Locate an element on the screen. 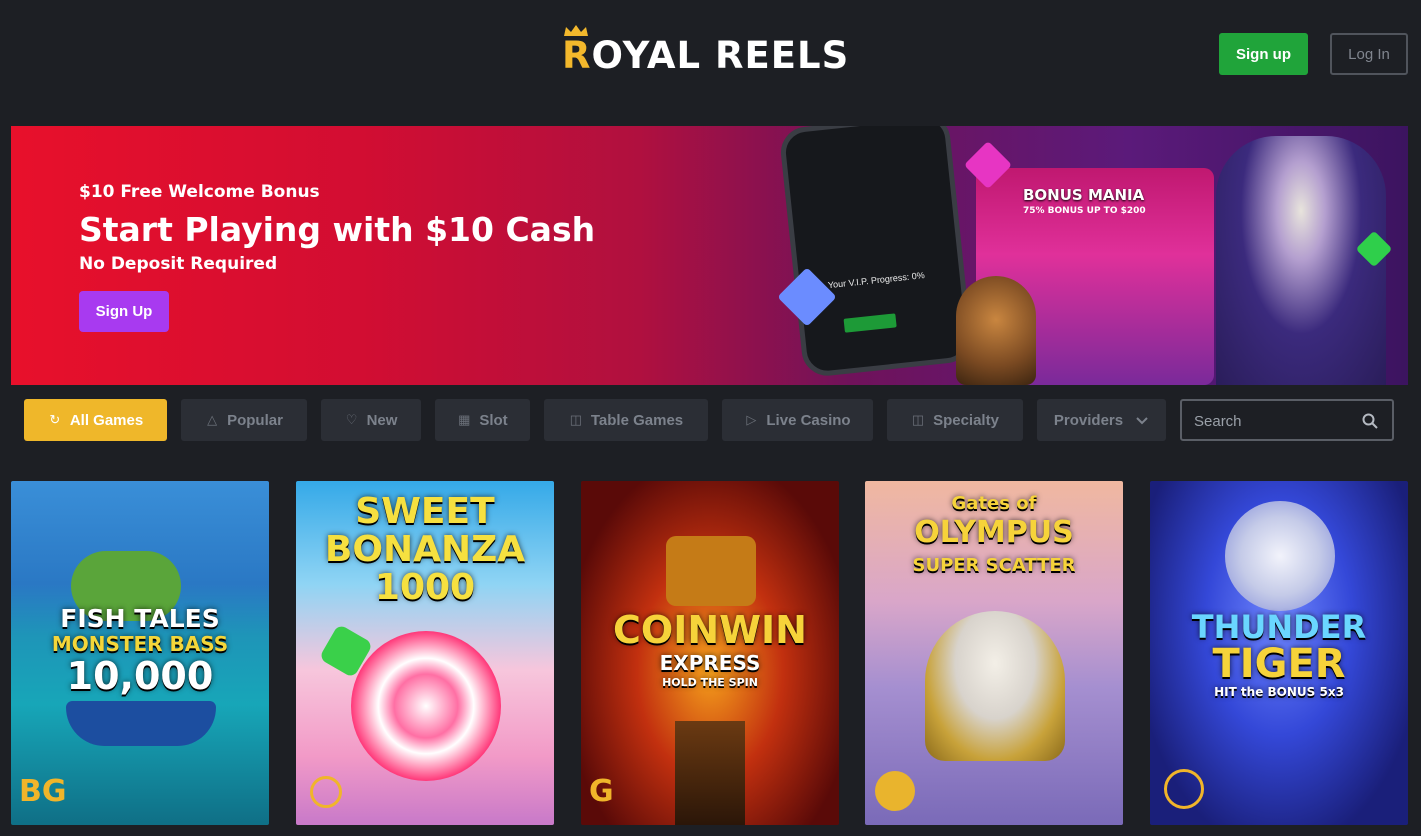  tab-label: Providers is located at coordinates (1088, 420).